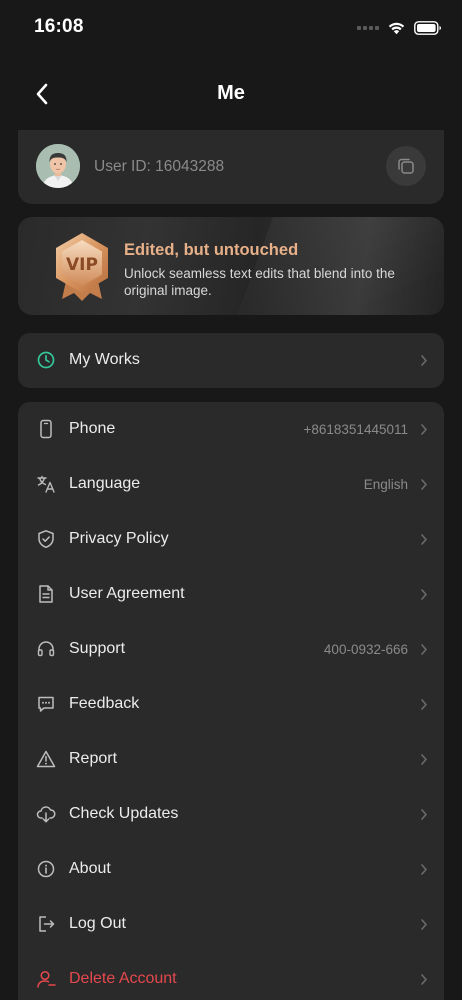  Describe the element at coordinates (211, 250) in the screenshot. I see `vip-title: Edited, but untouched` at that location.